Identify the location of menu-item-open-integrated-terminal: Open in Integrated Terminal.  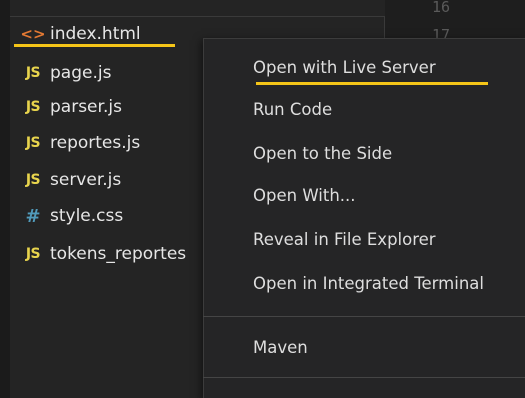
(368, 283).